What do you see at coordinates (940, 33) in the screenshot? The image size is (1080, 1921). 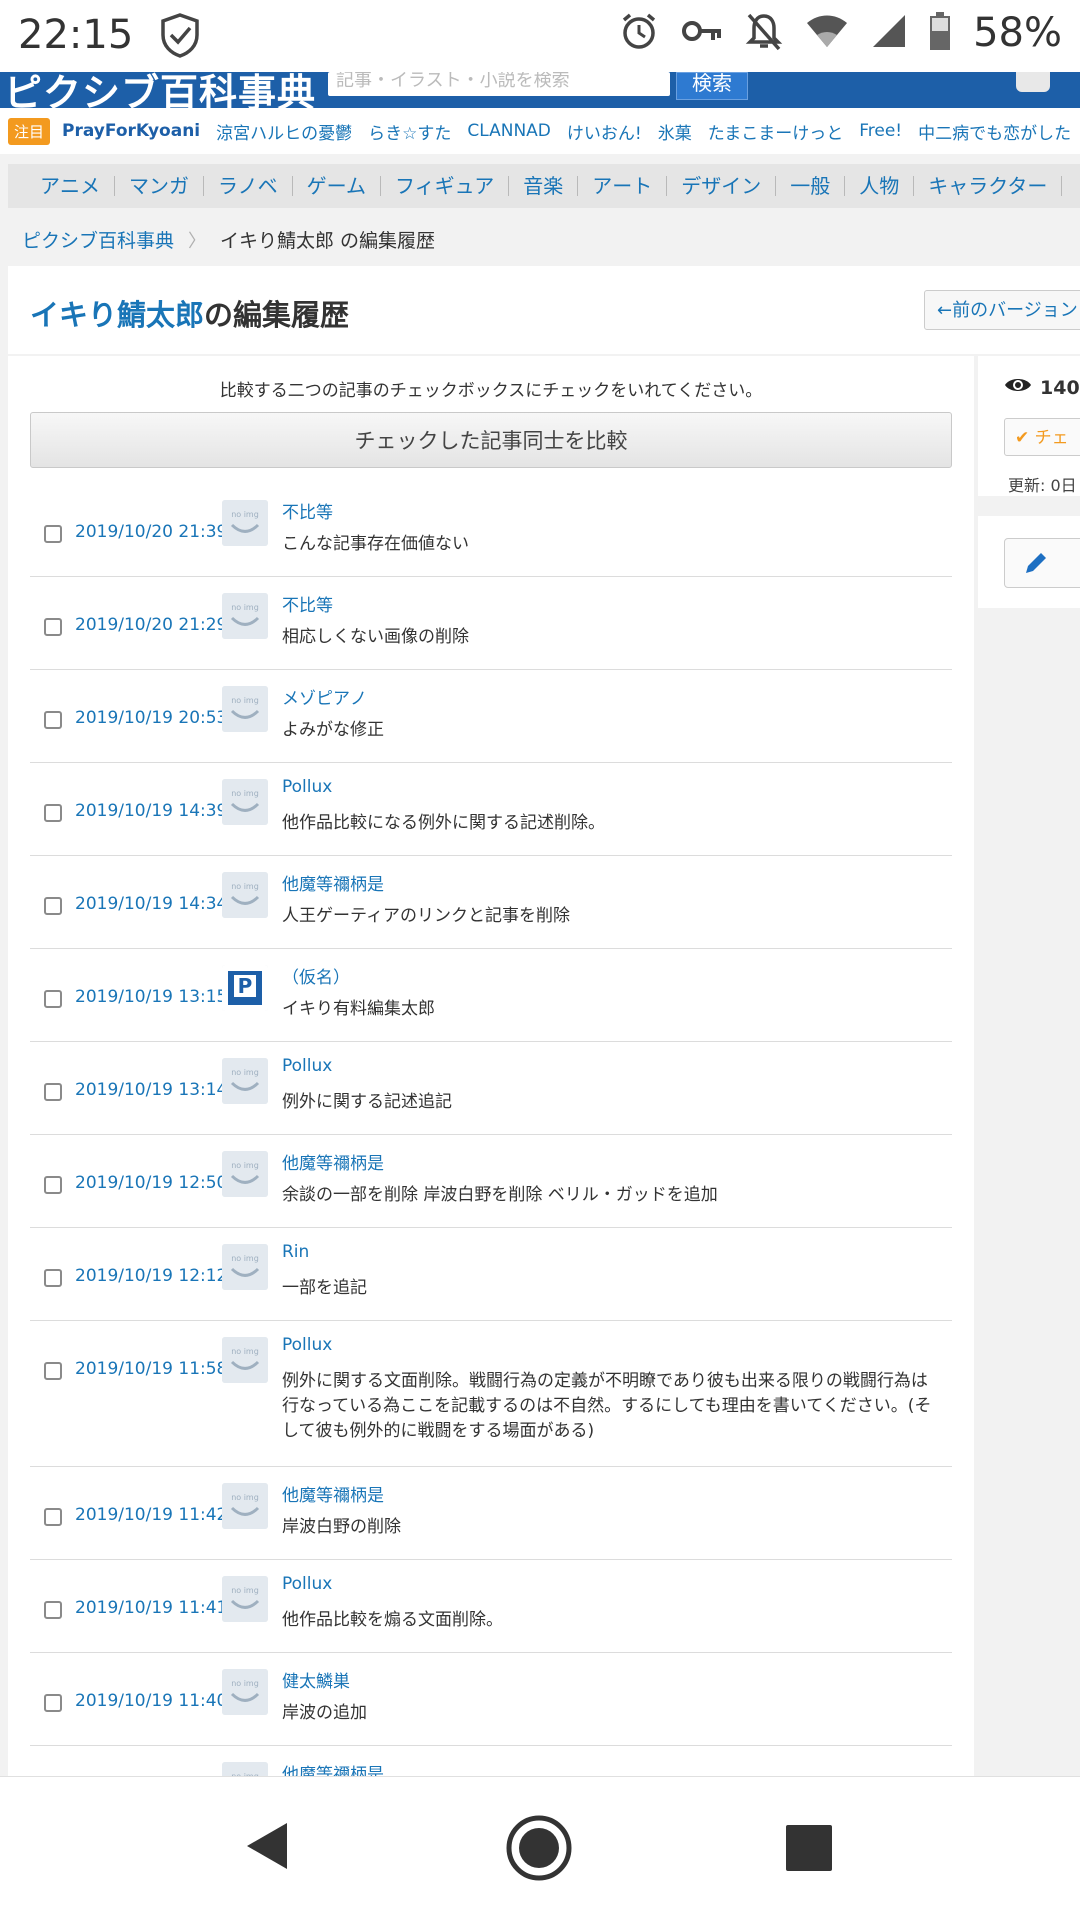 I see `battery-icon` at bounding box center [940, 33].